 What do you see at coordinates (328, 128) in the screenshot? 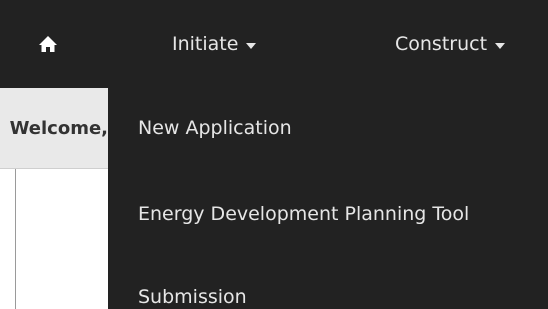
I see `menu-item-new-application: New Application` at bounding box center [328, 128].